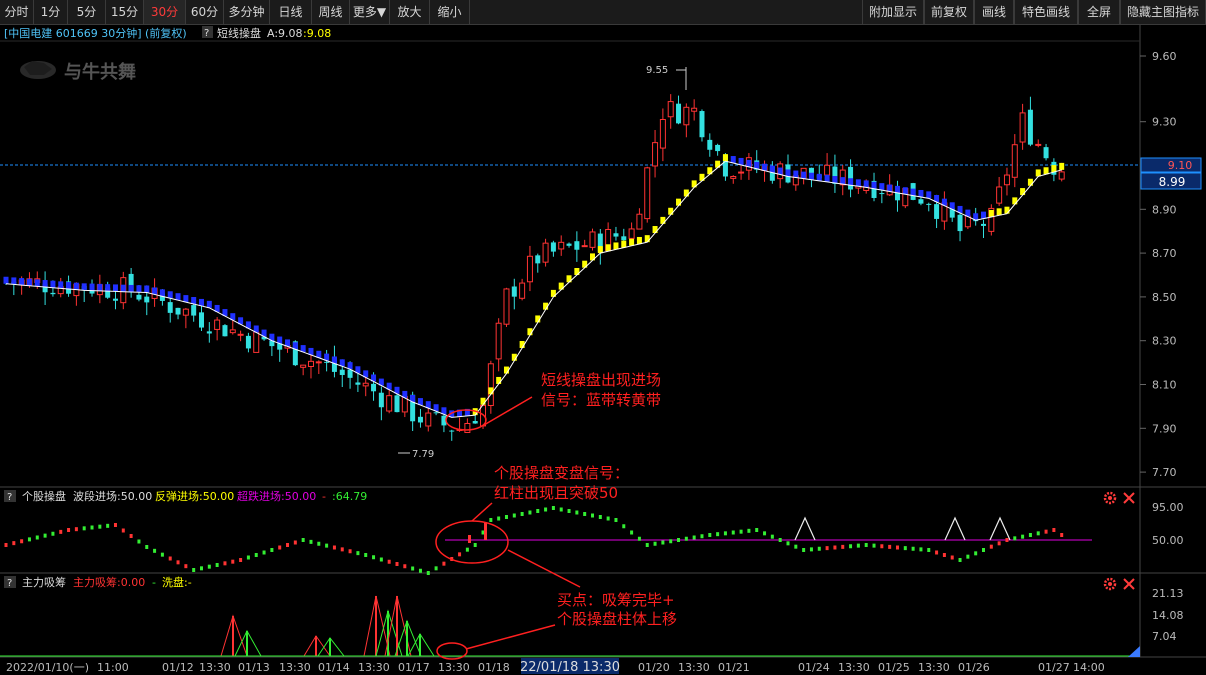  What do you see at coordinates (1164, 636) in the screenshot?
I see `panel3-y-tick: 7.04` at bounding box center [1164, 636].